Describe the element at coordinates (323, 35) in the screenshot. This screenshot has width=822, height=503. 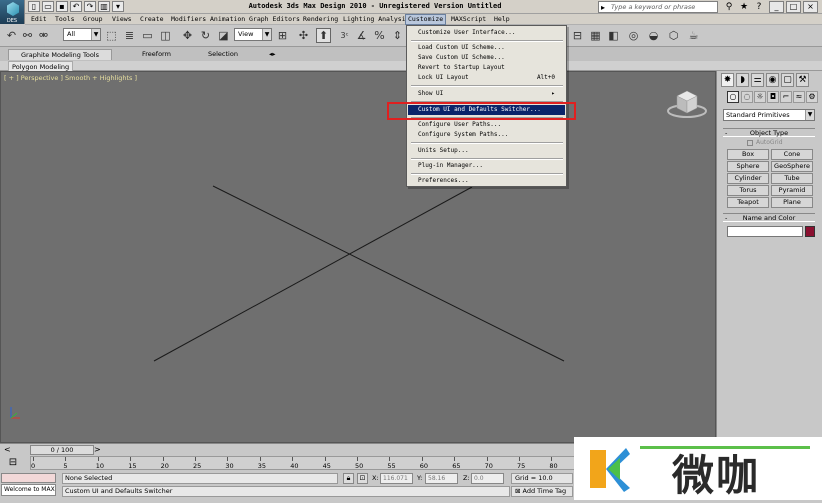
I see `keyboard-shortcut-override-icon: ⬆` at that location.